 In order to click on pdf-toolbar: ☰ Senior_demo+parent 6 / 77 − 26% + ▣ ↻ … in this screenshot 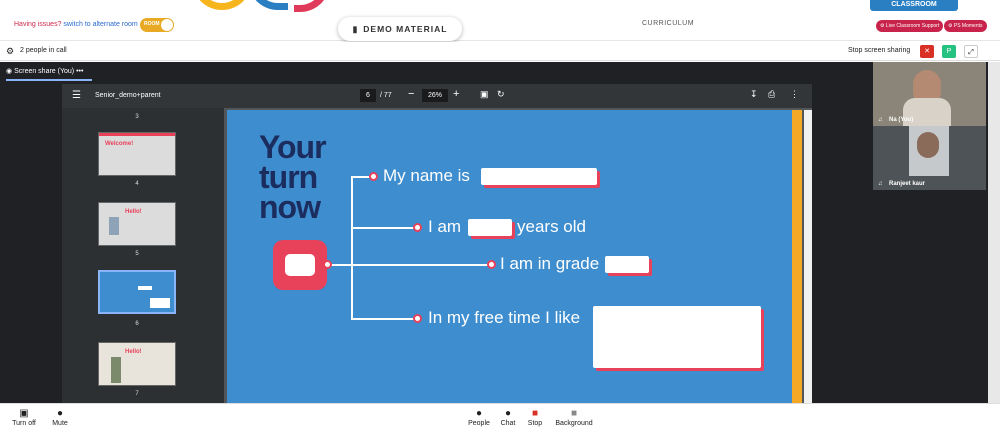, I will do `click(437, 96)`.